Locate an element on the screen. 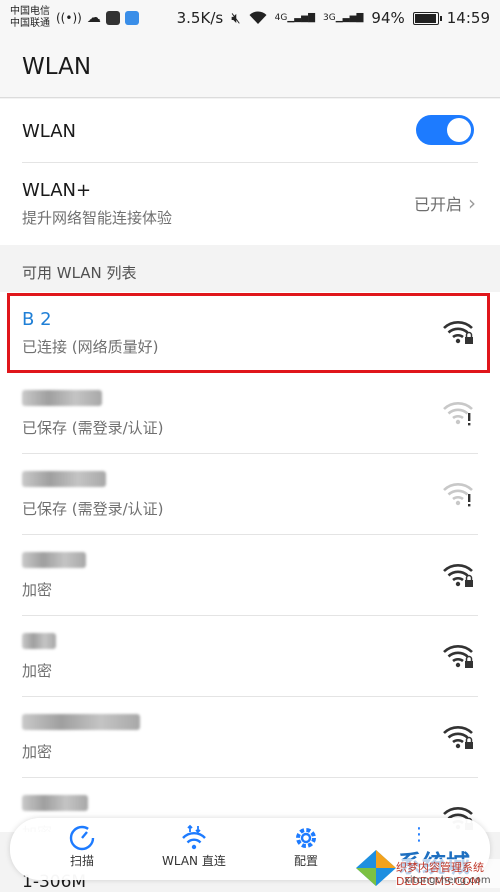  carrier-2: 中国联通 is located at coordinates (30, 23).